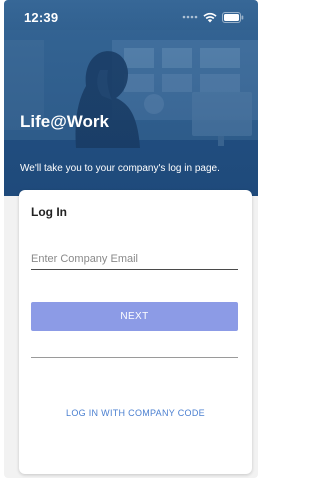 This screenshot has width=320, height=478. I want to click on status-icons, so click(213, 17).